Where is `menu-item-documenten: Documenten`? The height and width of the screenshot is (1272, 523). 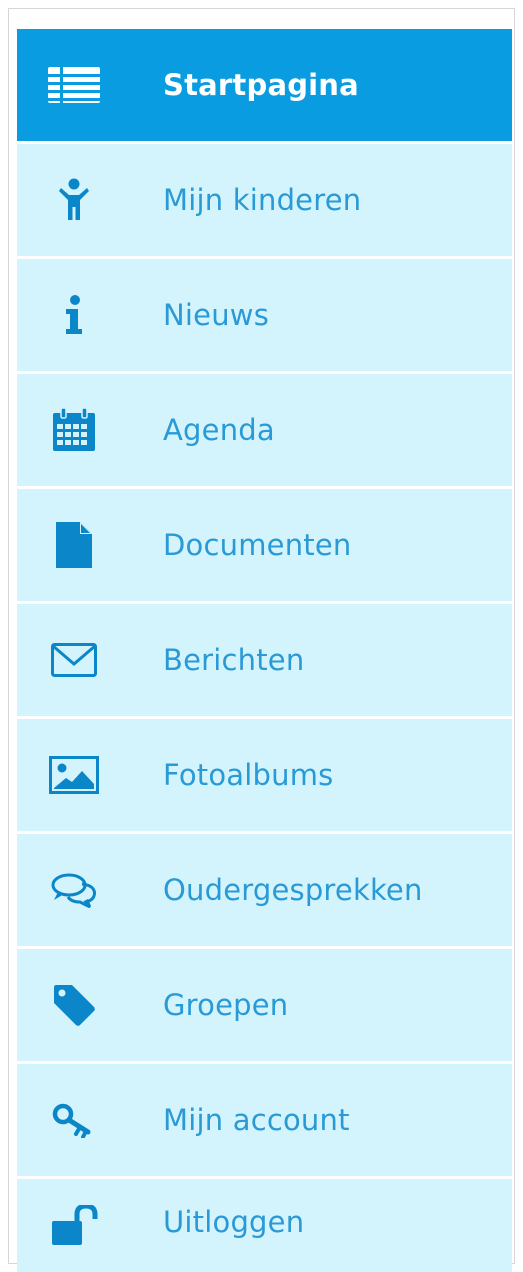
menu-item-documenten: Documenten is located at coordinates (264, 545).